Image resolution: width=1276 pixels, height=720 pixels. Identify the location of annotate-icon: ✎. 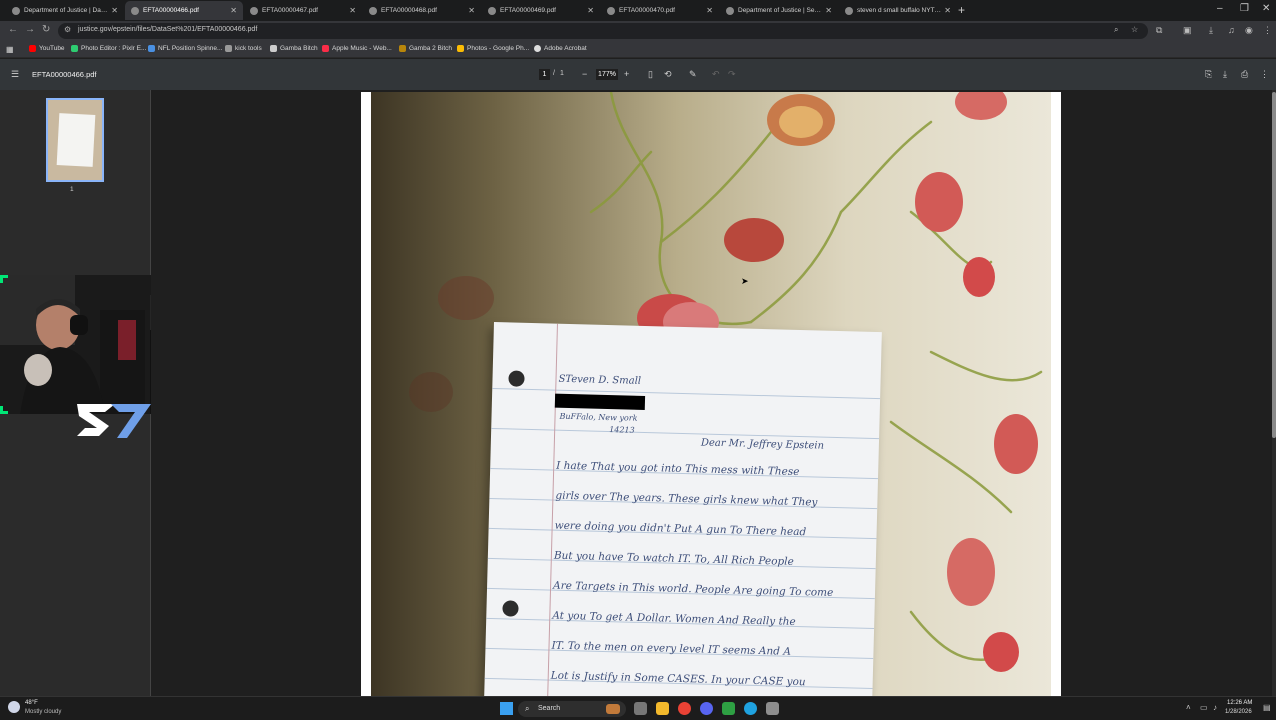
(693, 74).